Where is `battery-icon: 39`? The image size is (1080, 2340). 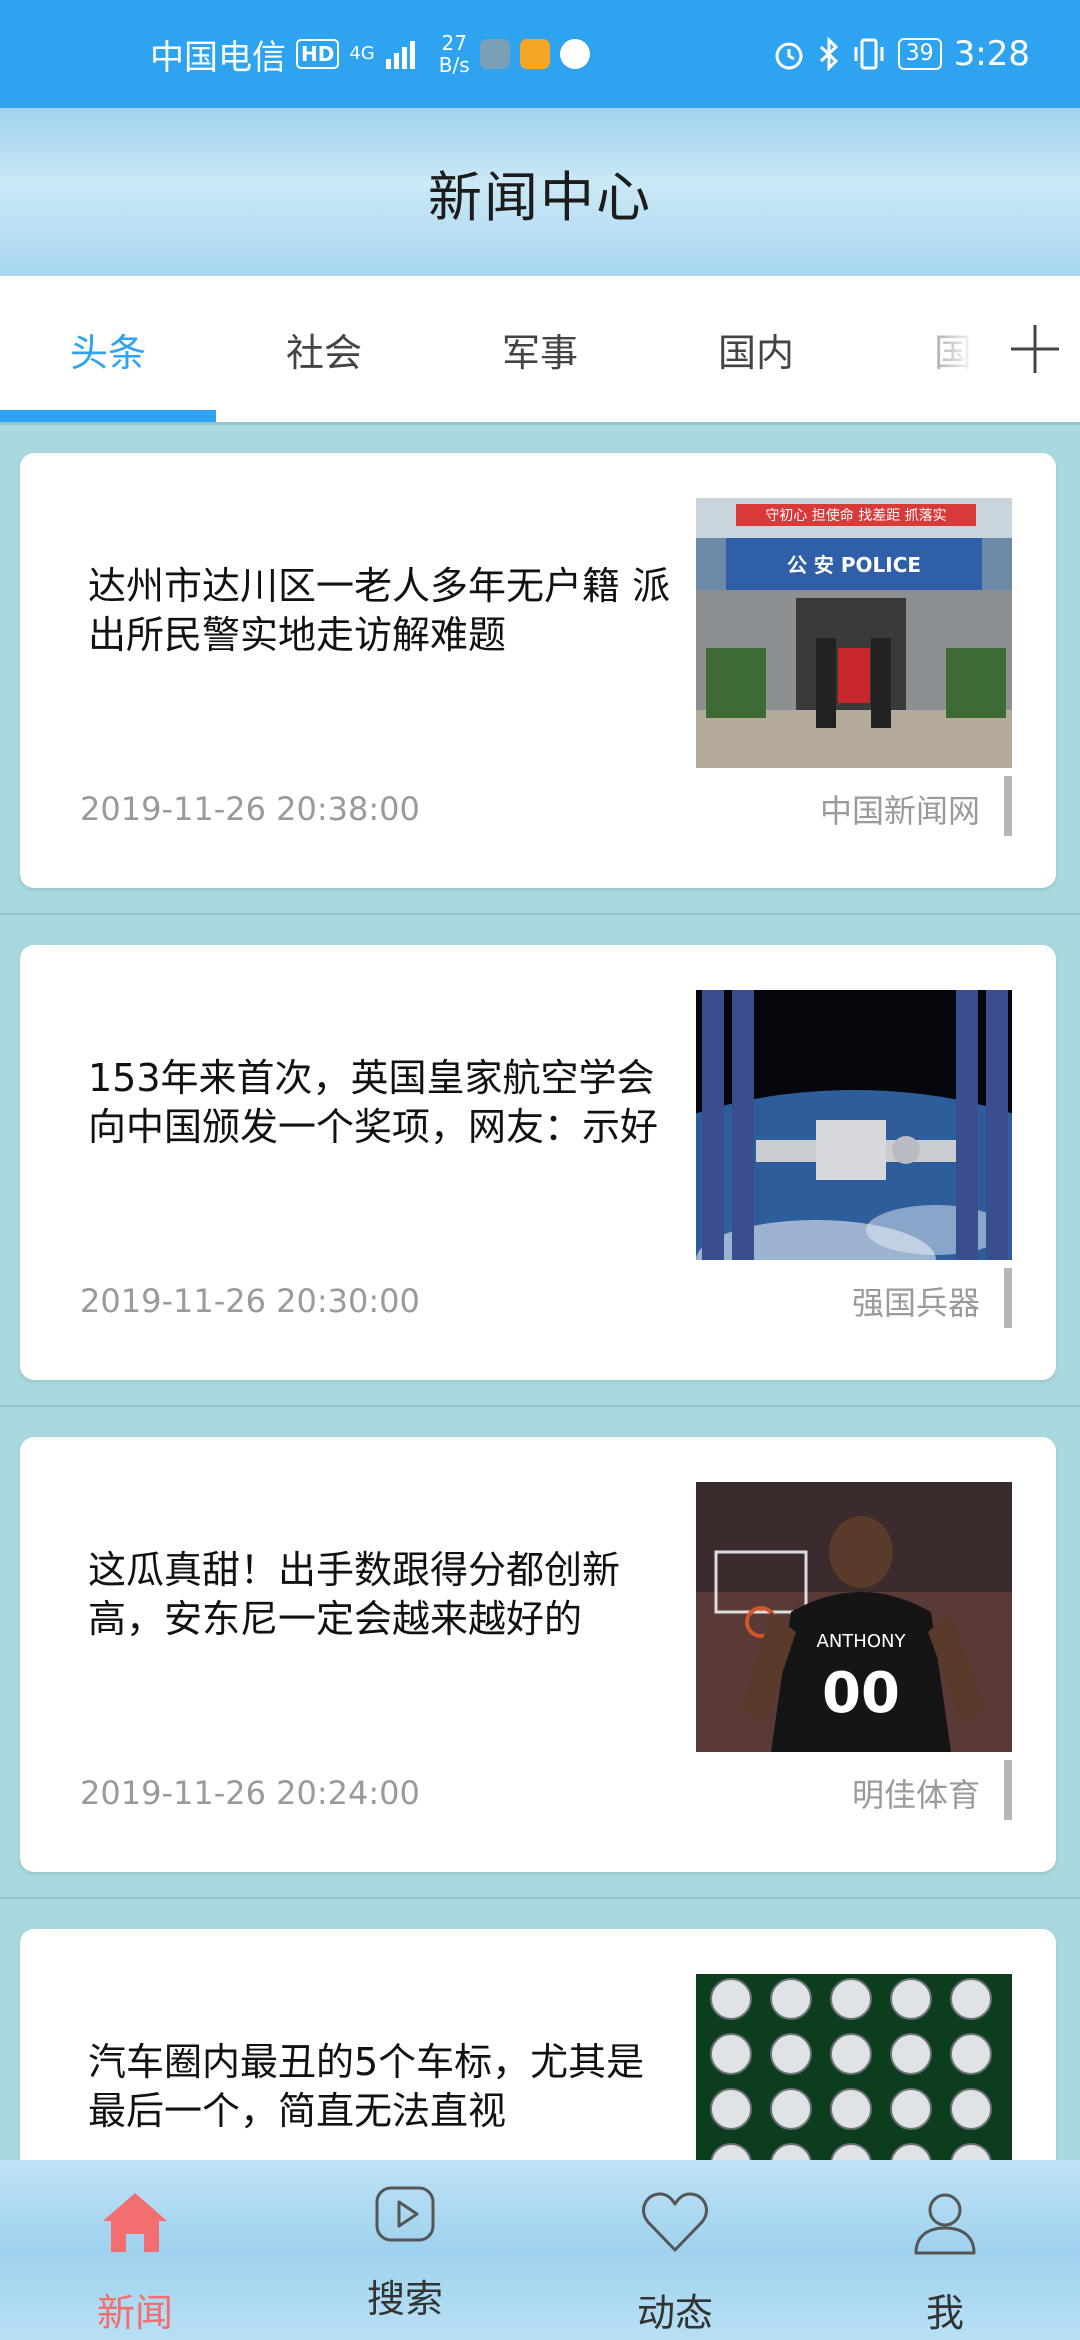 battery-icon: 39 is located at coordinates (919, 54).